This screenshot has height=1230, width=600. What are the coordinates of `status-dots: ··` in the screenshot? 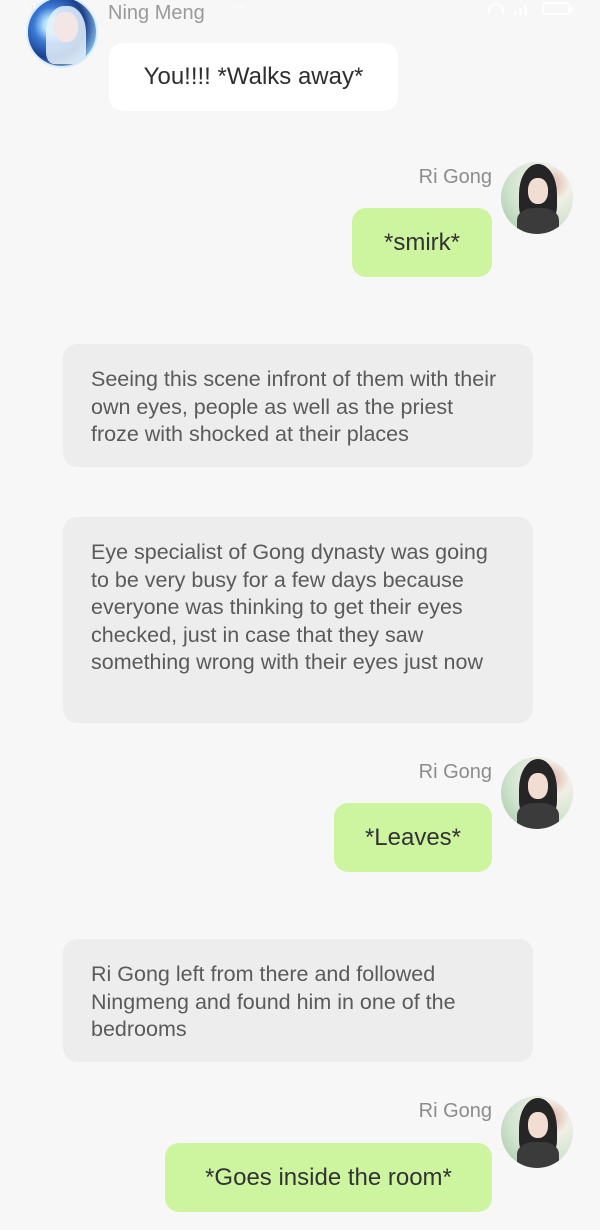 It's located at (238, 7).